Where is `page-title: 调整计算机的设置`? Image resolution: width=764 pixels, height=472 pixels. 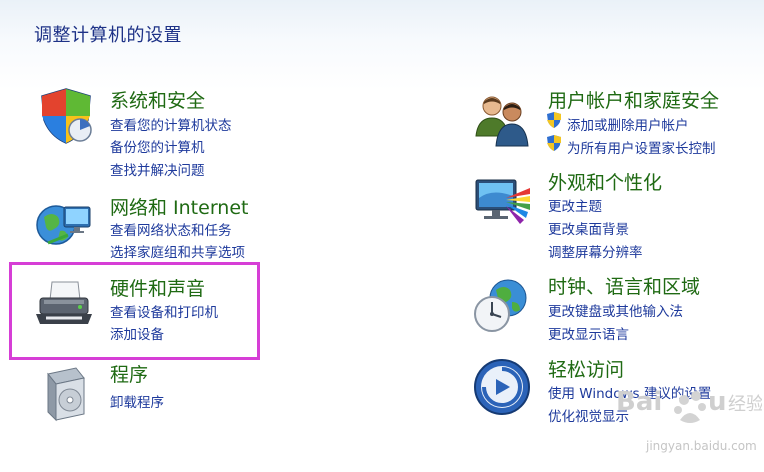 page-title: 调整计算机的设置 is located at coordinates (108, 35).